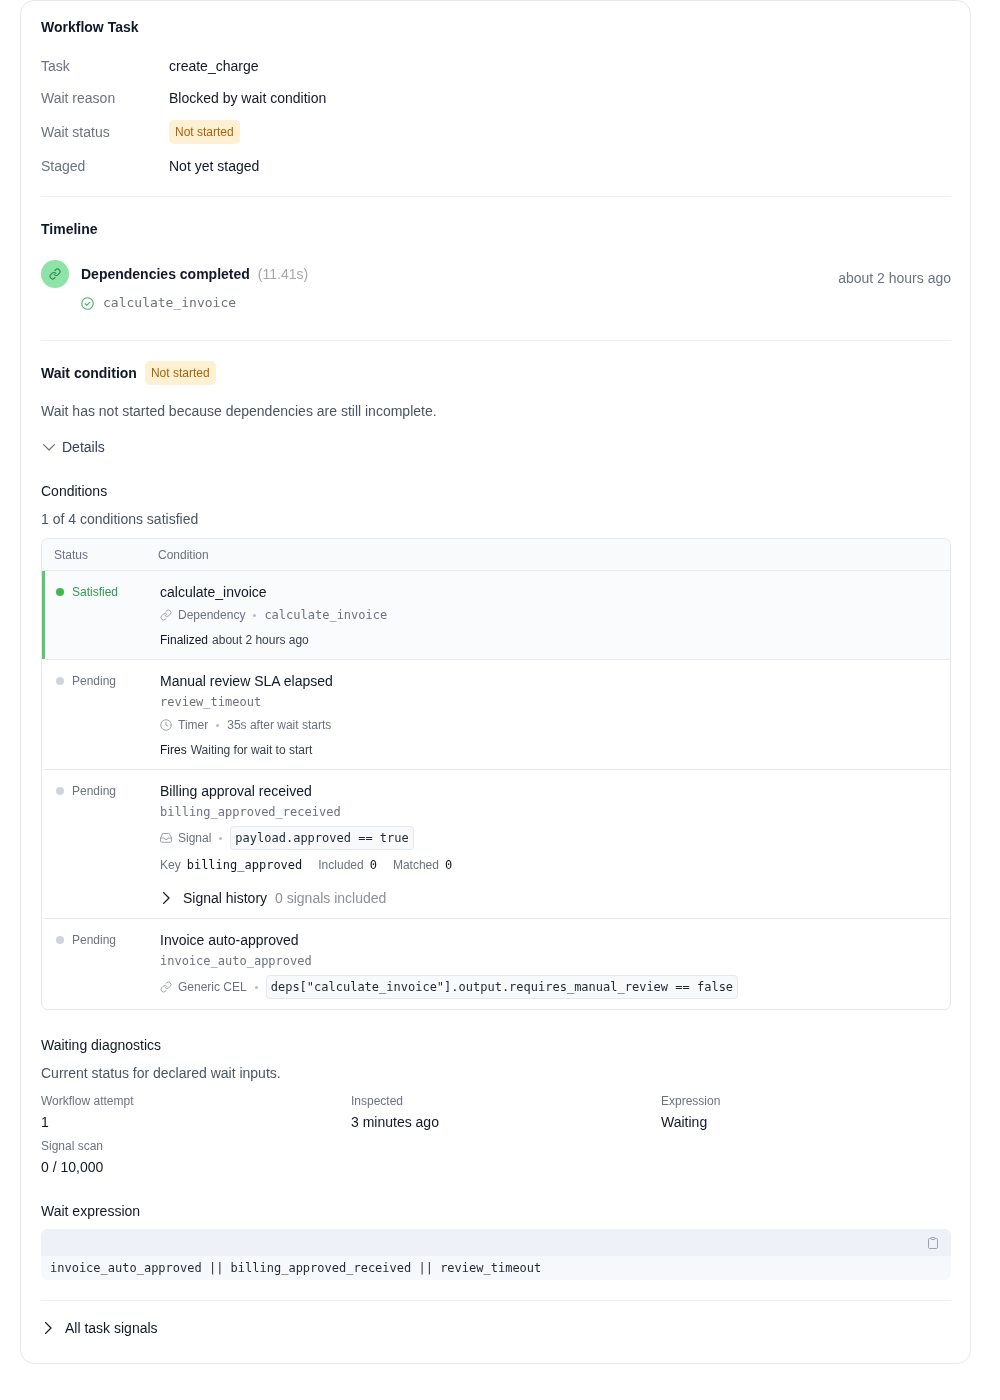 This screenshot has width=1000, height=1400. What do you see at coordinates (184, 640) in the screenshot?
I see `footer-label: Finalized` at bounding box center [184, 640].